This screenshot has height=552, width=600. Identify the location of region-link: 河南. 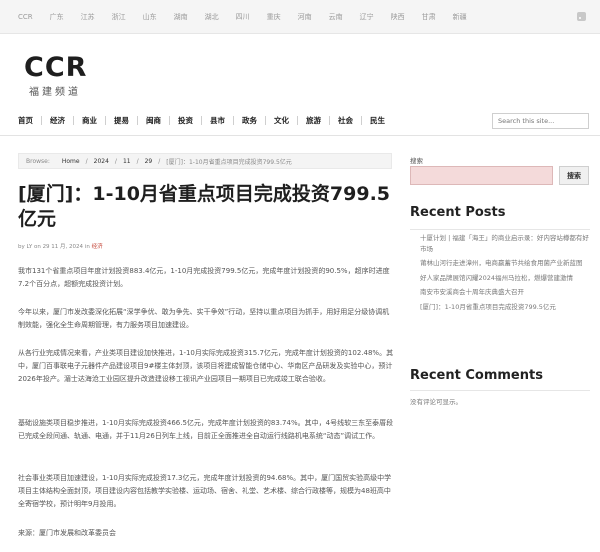
(305, 17).